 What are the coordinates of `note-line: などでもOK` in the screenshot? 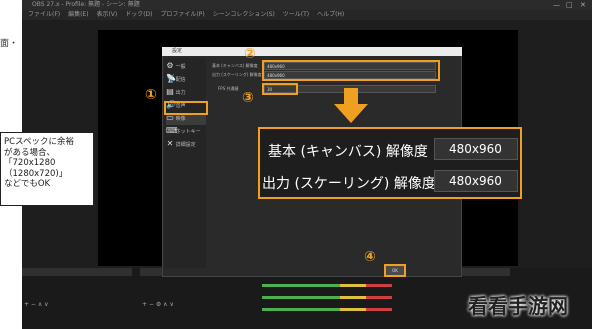 It's located at (27, 184).